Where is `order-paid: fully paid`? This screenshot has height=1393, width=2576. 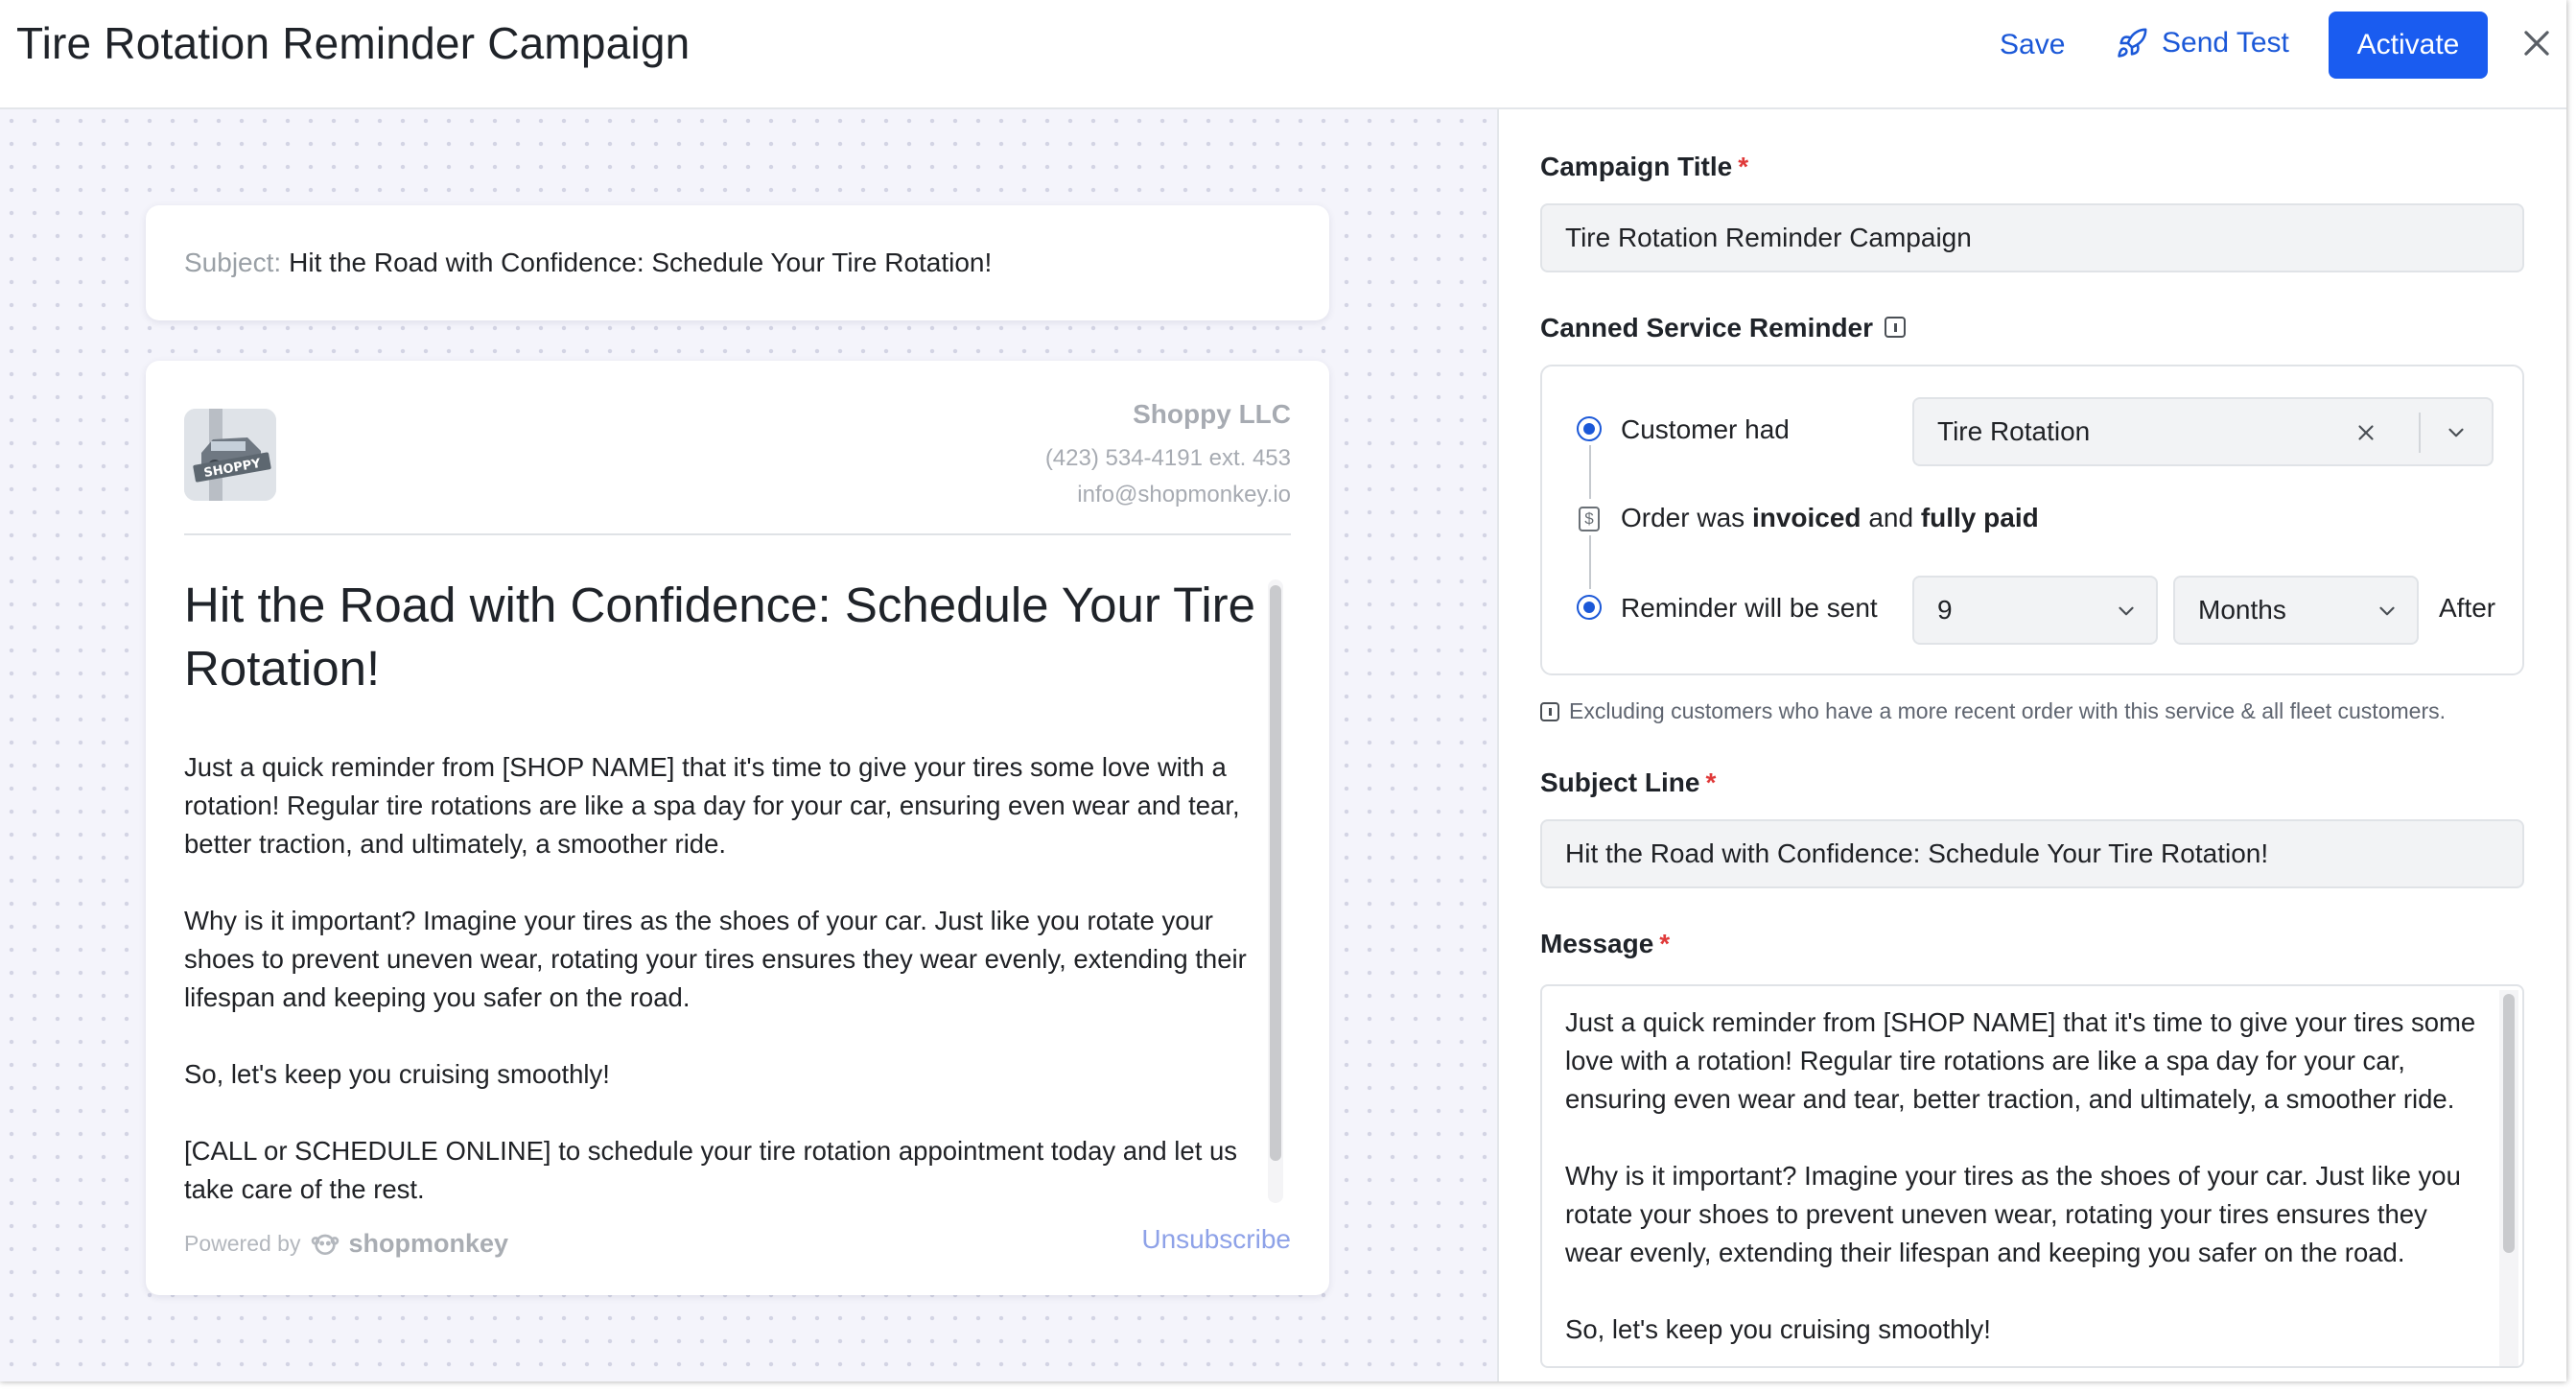 order-paid: fully paid is located at coordinates (1979, 517).